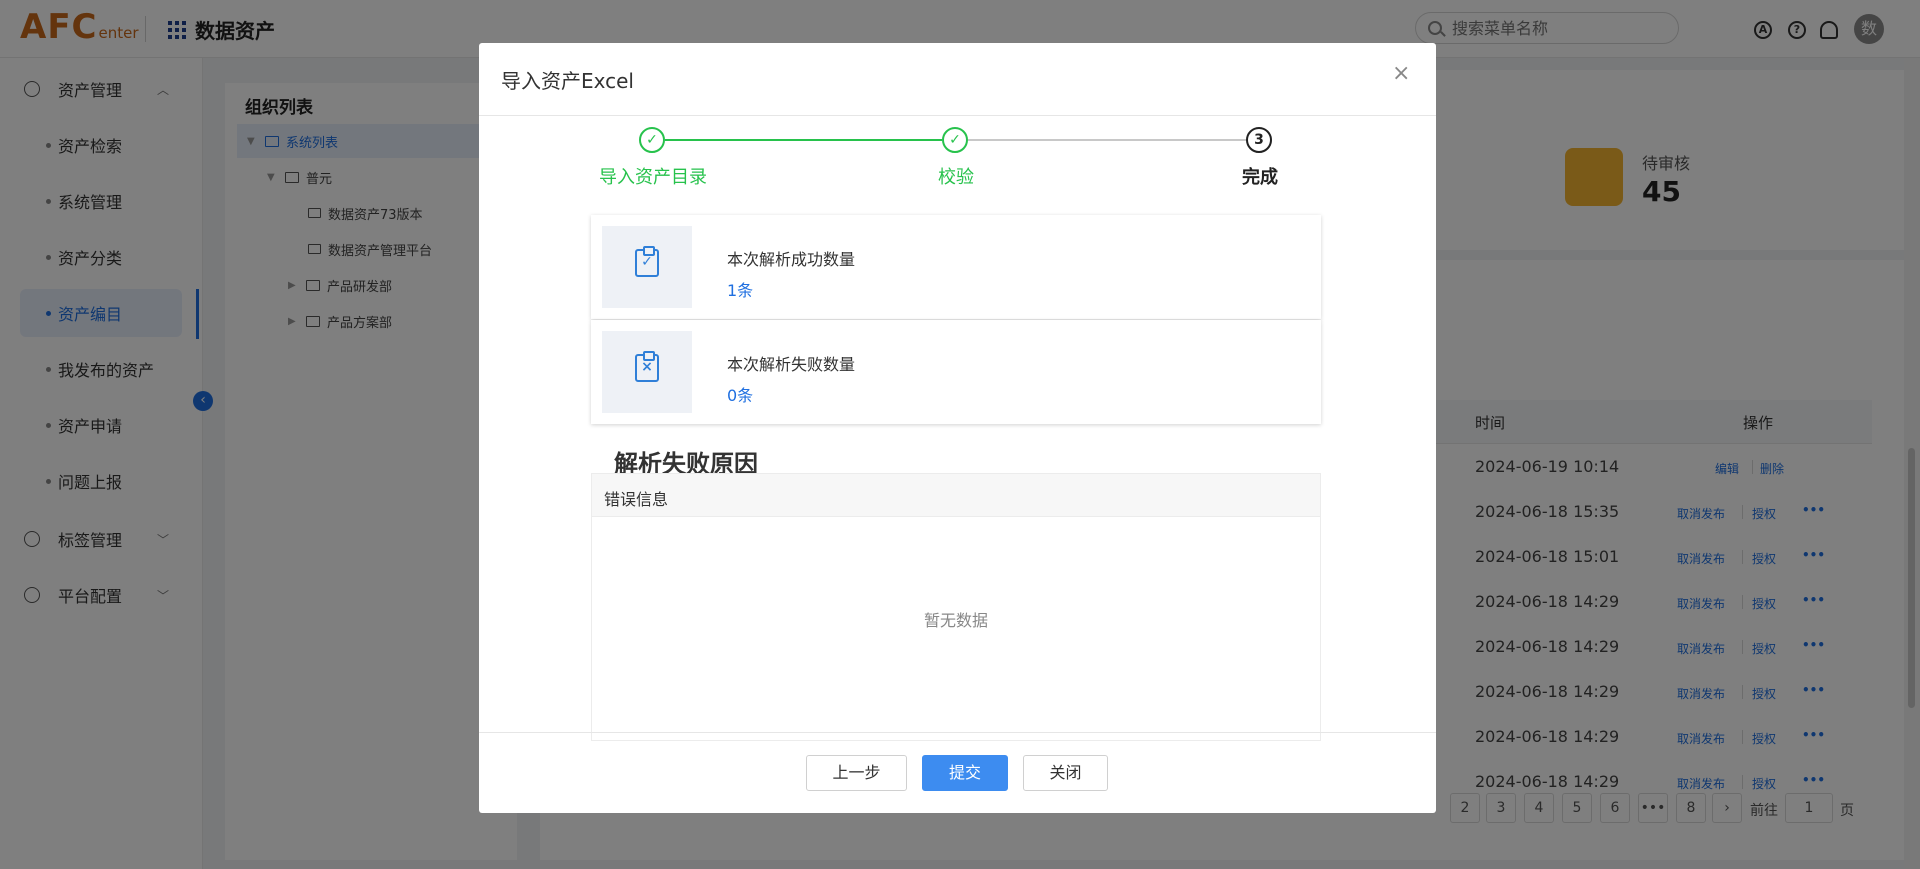 The image size is (1920, 869). I want to click on success-count-title: 本次解析成功数量, so click(791, 259).